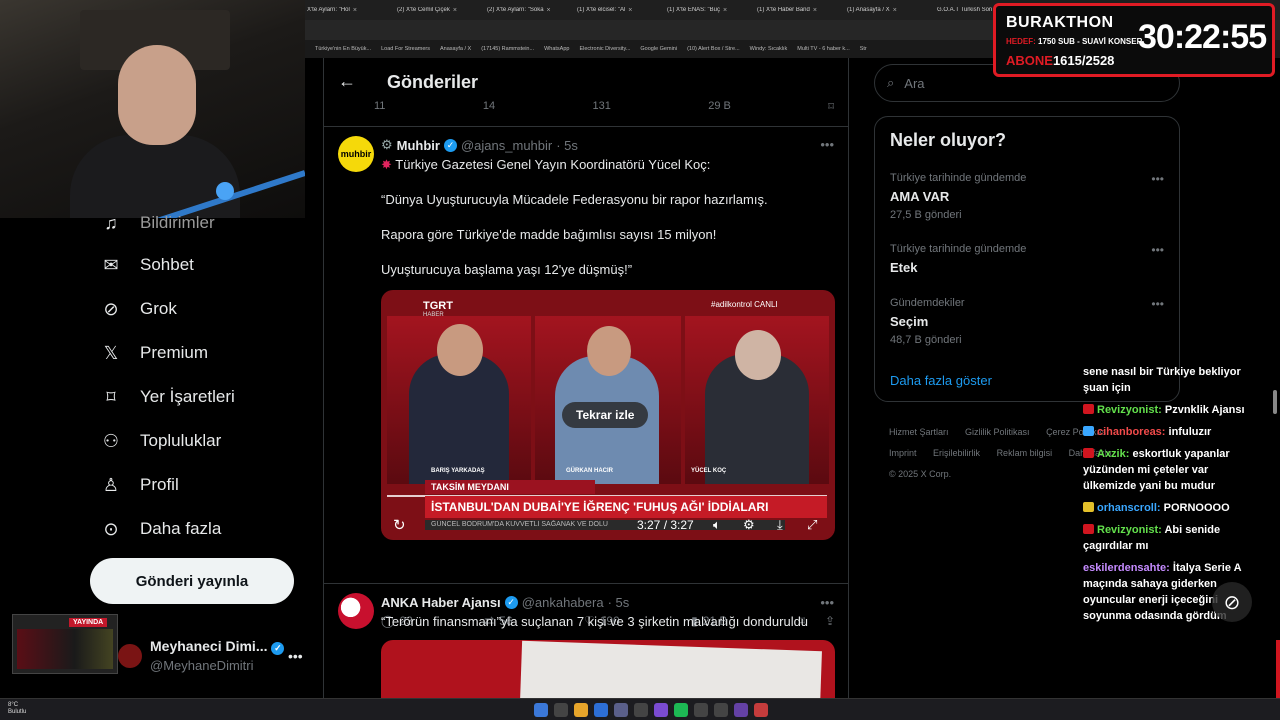 Image resolution: width=1280 pixels, height=720 pixels. What do you see at coordinates (919, 432) in the screenshot?
I see `footer-link: Hizmet Şartları` at bounding box center [919, 432].